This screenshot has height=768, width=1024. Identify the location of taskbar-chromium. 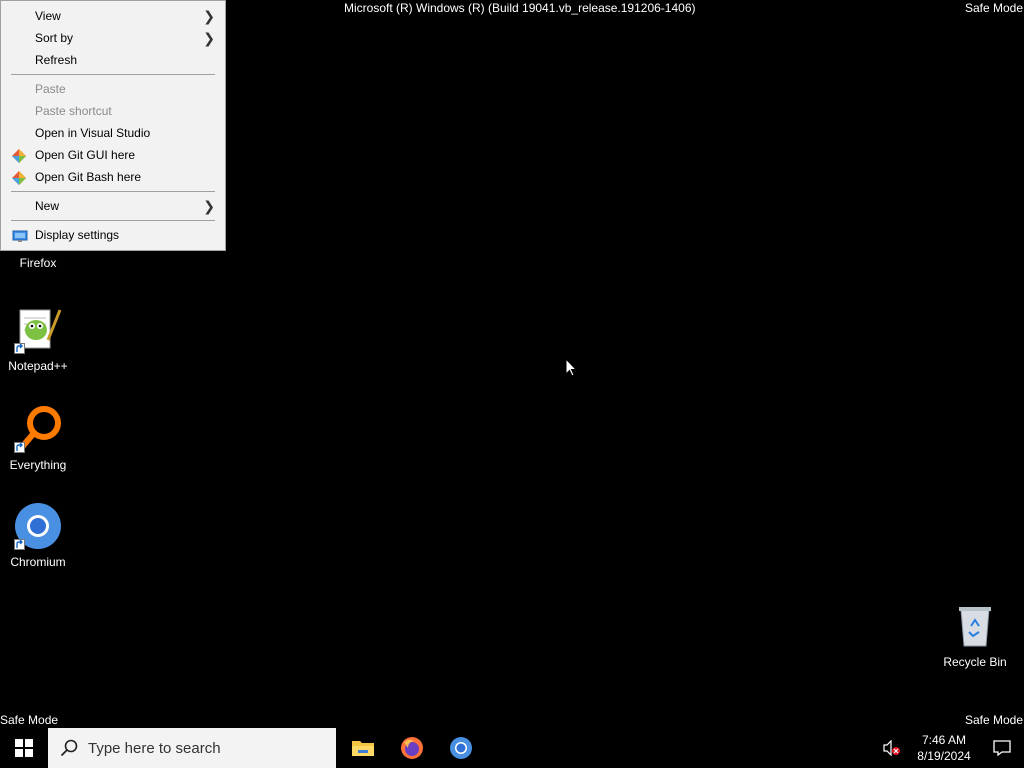
(460, 748).